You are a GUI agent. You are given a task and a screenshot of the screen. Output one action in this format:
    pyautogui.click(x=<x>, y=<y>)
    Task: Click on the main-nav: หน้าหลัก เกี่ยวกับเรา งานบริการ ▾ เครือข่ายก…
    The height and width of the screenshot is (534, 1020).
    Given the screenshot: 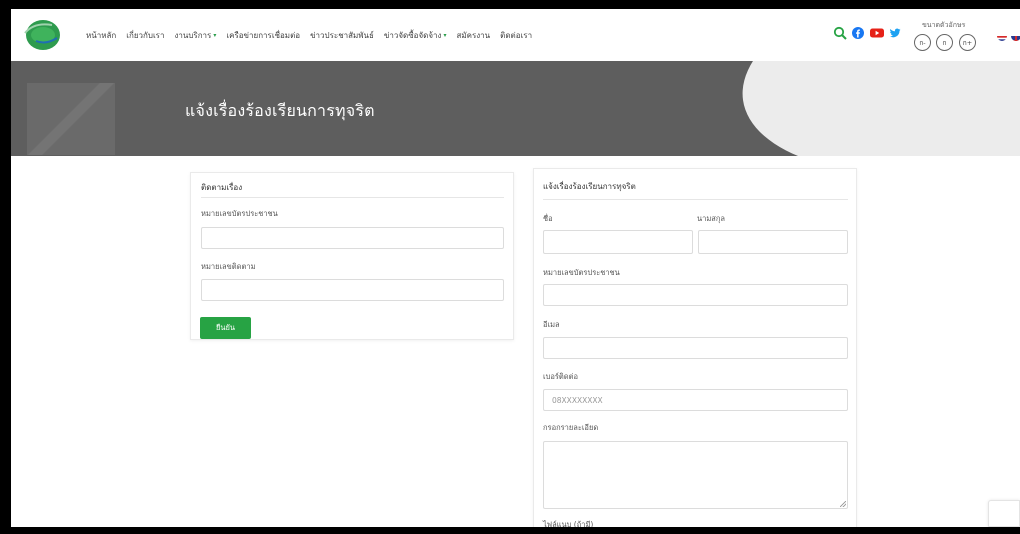 What is the action you would take?
    pyautogui.click(x=309, y=35)
    